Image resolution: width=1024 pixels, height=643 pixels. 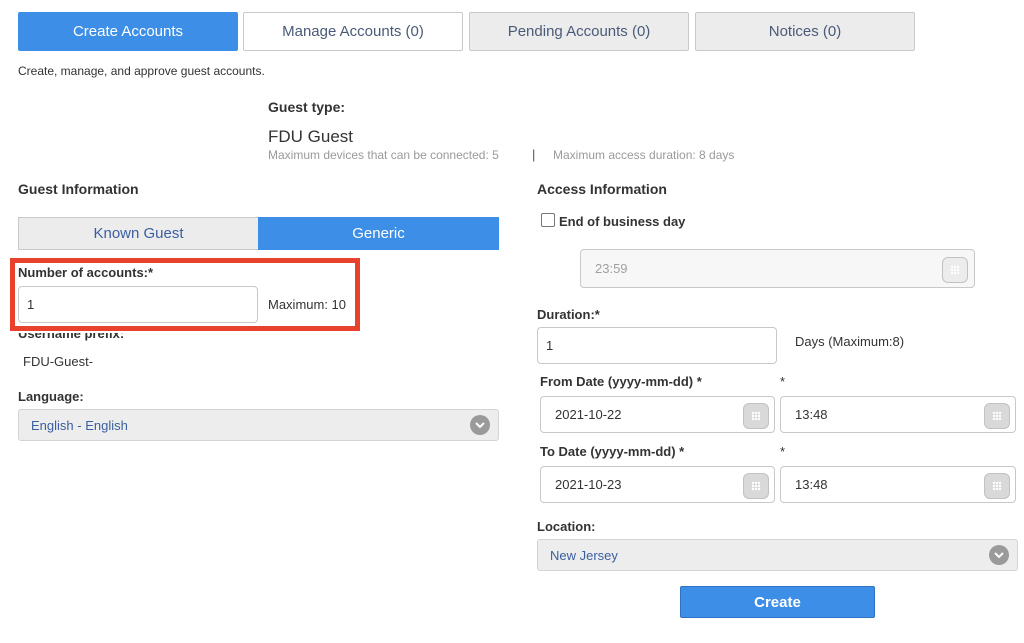 What do you see at coordinates (898, 484) in the screenshot?
I see `to-time-input: 13:48` at bounding box center [898, 484].